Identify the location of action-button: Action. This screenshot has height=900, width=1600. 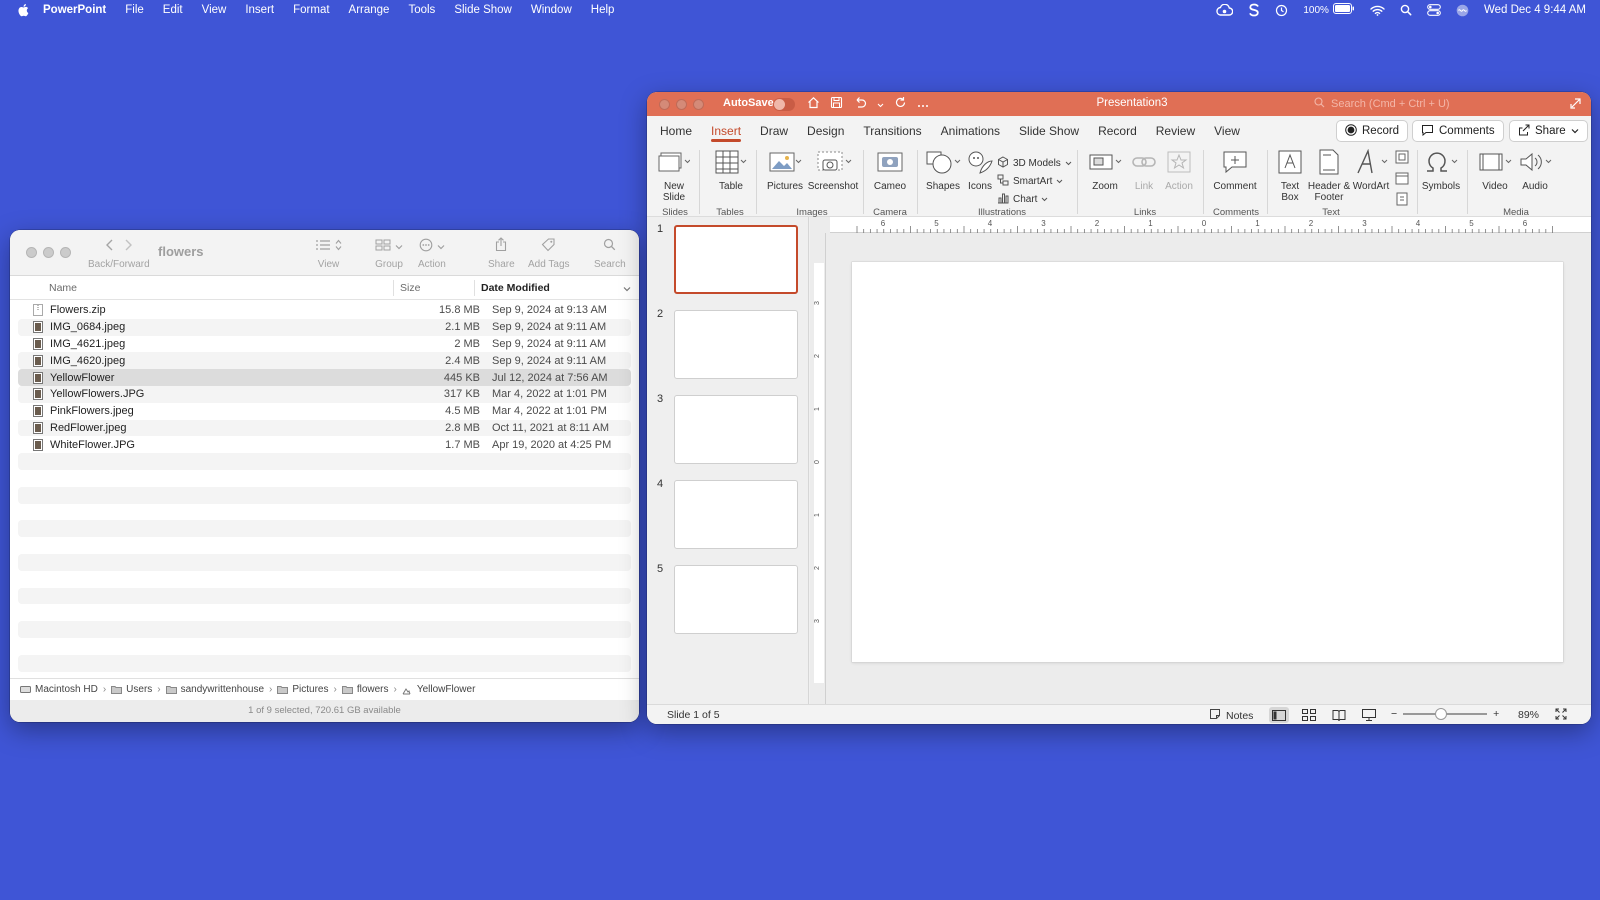
(1179, 171).